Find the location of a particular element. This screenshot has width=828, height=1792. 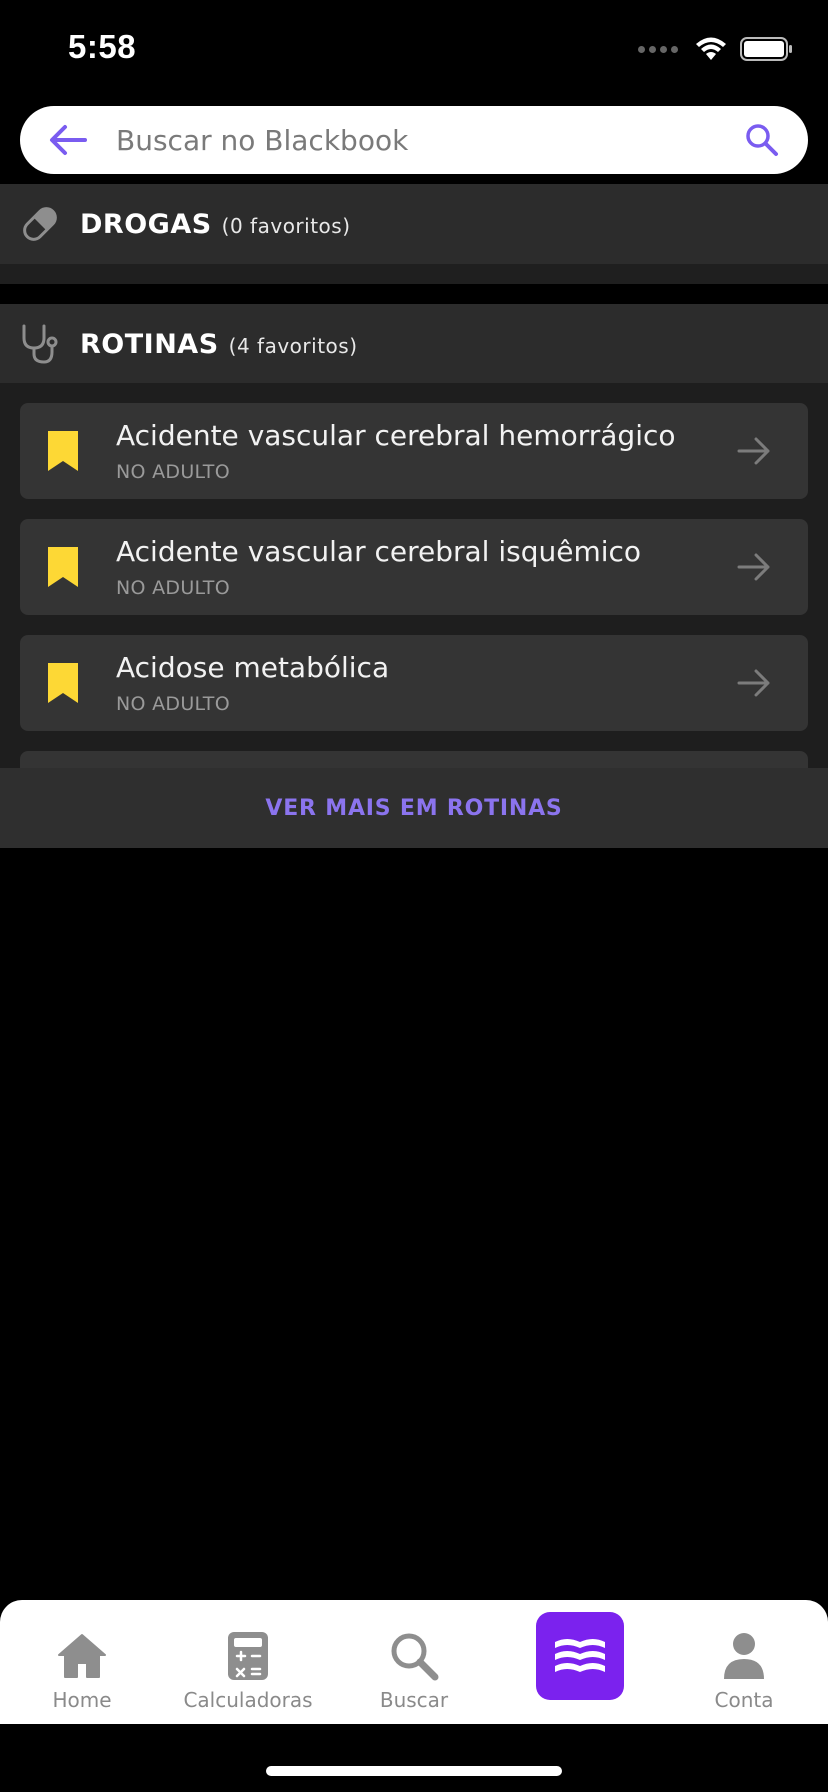

arrow-left-icon is located at coordinates (68, 140).